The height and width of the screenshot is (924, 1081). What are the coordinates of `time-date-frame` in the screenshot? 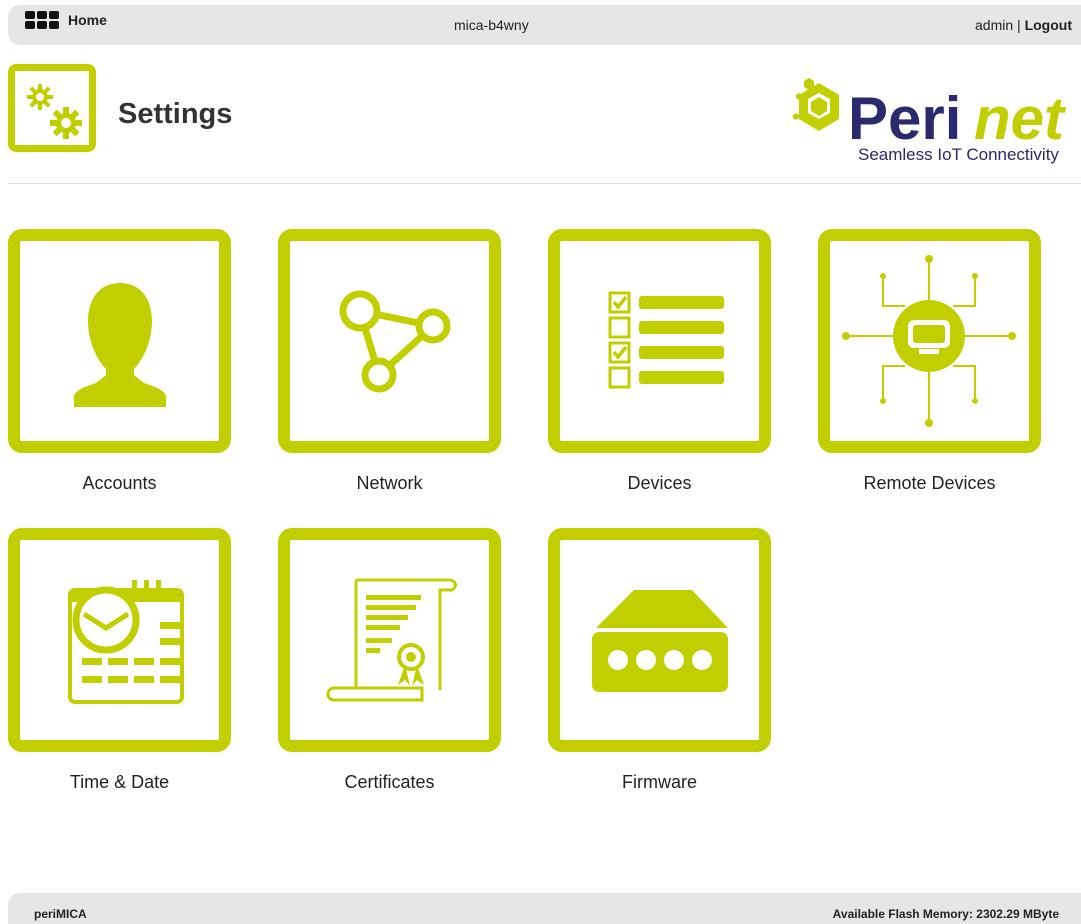 It's located at (119, 640).